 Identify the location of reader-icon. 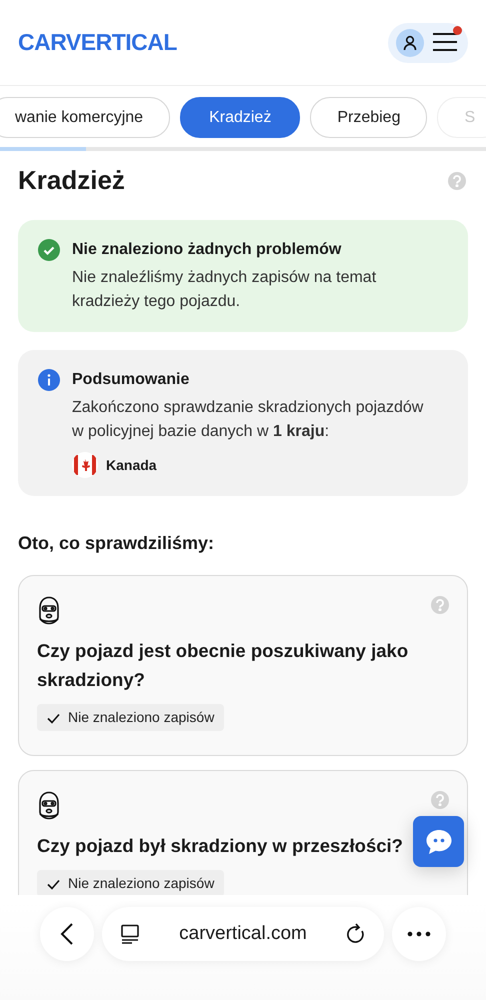
(130, 934).